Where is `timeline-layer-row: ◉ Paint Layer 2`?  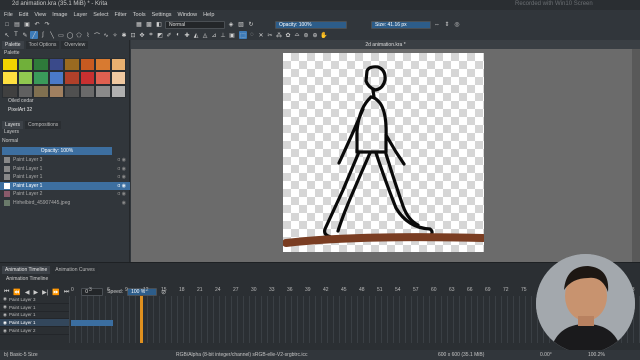
timeline-layer-row: ◉ Paint Layer 2 is located at coordinates (34, 331).